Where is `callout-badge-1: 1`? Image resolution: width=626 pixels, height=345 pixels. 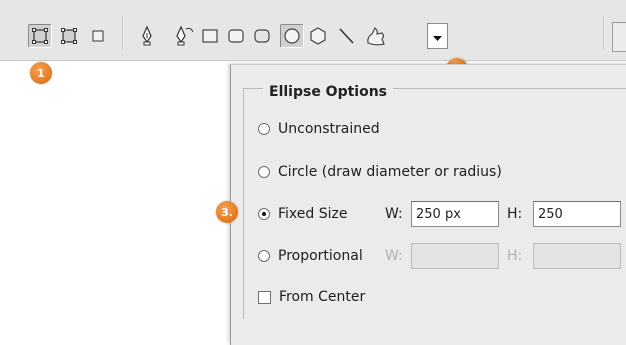 callout-badge-1: 1 is located at coordinates (41, 73).